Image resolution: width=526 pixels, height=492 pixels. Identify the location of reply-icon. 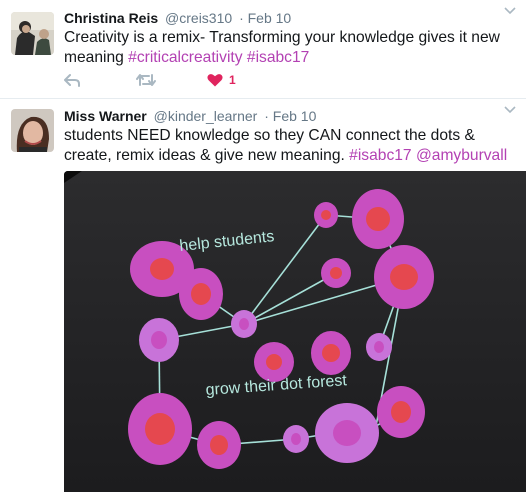
(72, 80).